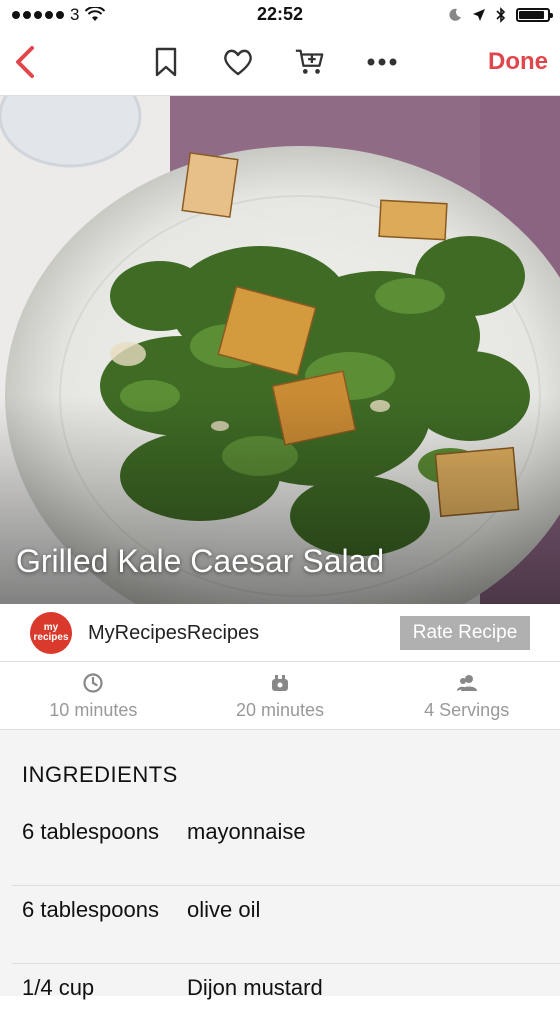 Image resolution: width=560 pixels, height=1012 pixels. What do you see at coordinates (280, 683) in the screenshot?
I see `cooking-pot-icon` at bounding box center [280, 683].